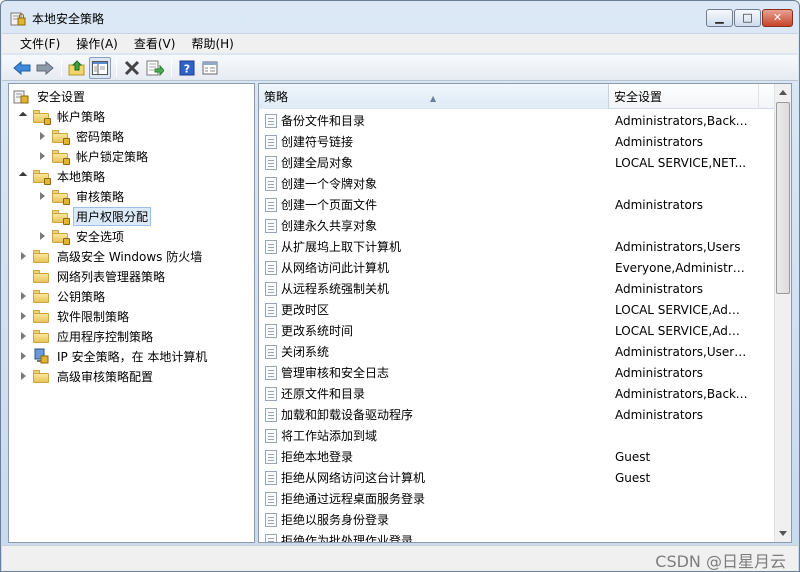  What do you see at coordinates (40, 44) in the screenshot?
I see `menu-file: 文件(F)` at bounding box center [40, 44].